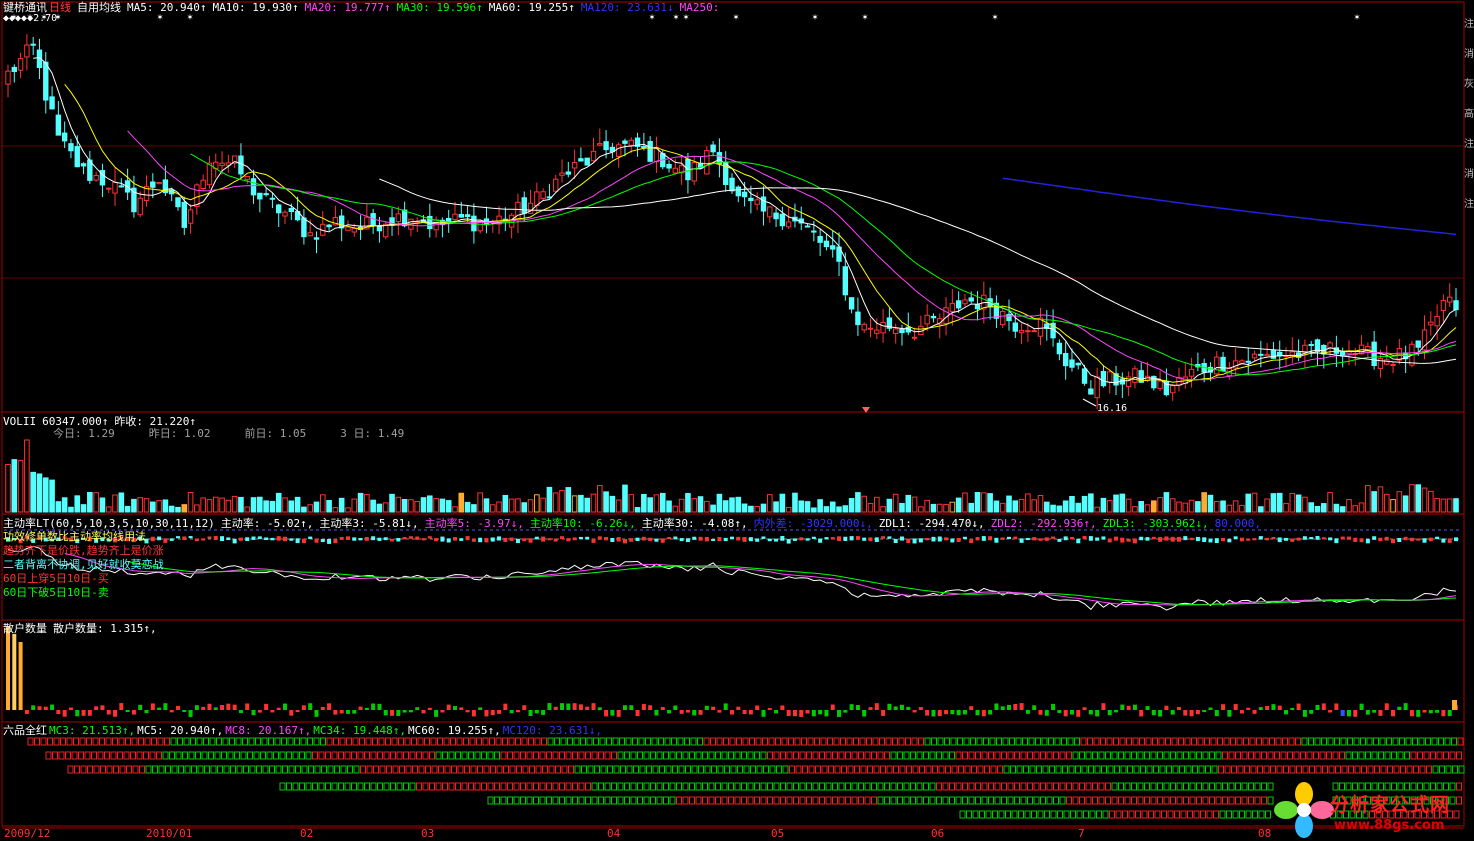 The width and height of the screenshot is (1474, 841). I want to click on ma60-value: MA60: 19.255↑, so click(531, 7).